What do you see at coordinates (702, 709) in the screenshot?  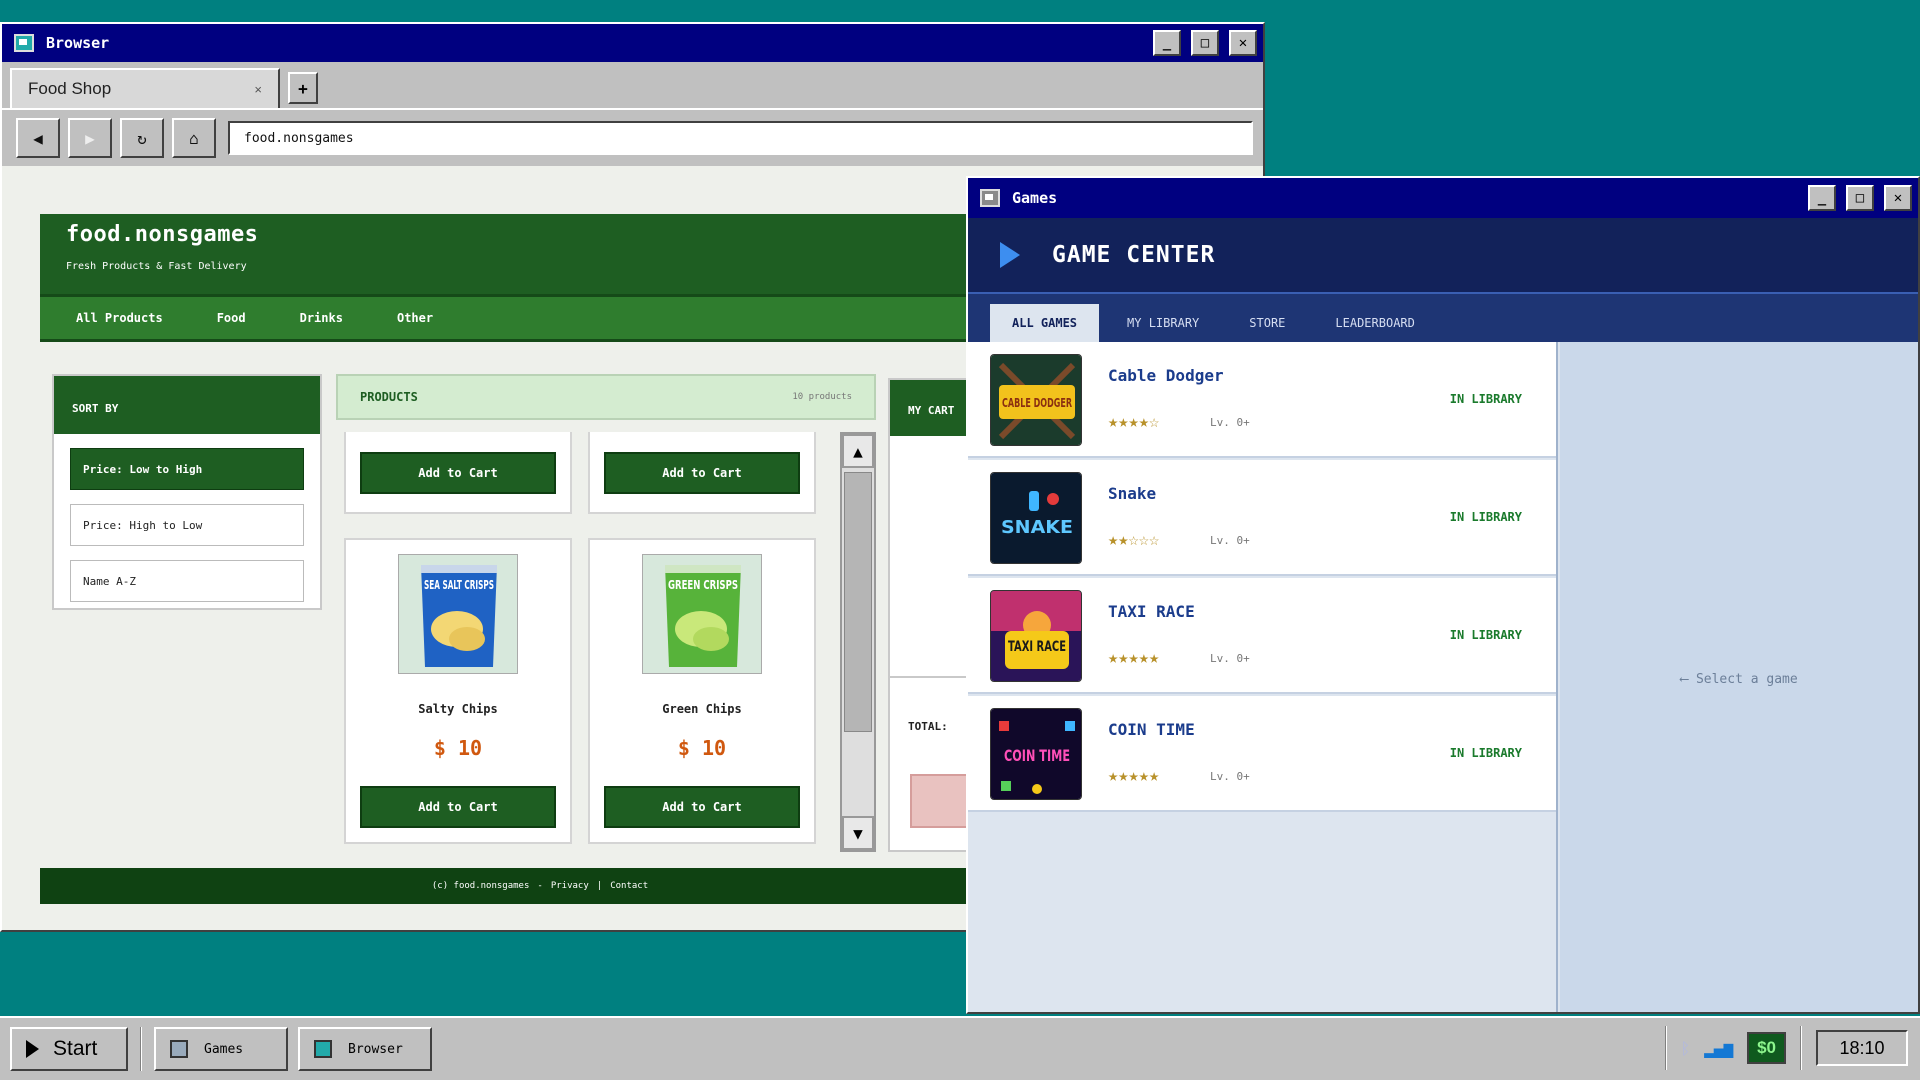 I see `product-name: Green Chips` at bounding box center [702, 709].